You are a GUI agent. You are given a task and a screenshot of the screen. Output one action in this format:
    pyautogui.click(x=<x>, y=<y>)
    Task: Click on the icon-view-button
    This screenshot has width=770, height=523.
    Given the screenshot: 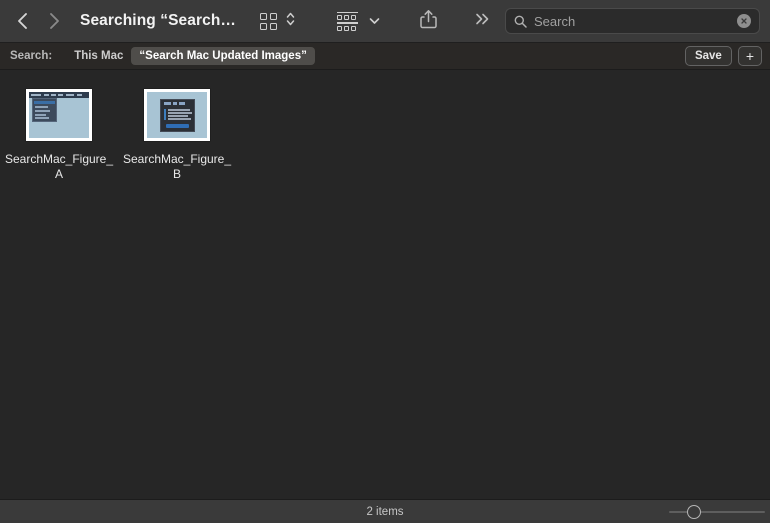 What is the action you would take?
    pyautogui.click(x=268, y=21)
    